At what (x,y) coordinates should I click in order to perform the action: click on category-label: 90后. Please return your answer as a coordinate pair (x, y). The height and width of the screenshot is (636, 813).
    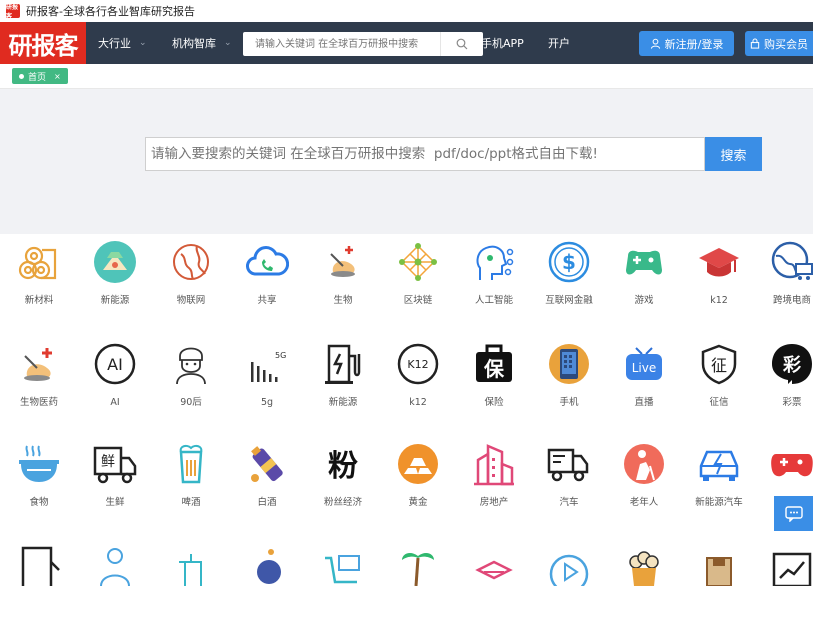
    Looking at the image, I should click on (191, 402).